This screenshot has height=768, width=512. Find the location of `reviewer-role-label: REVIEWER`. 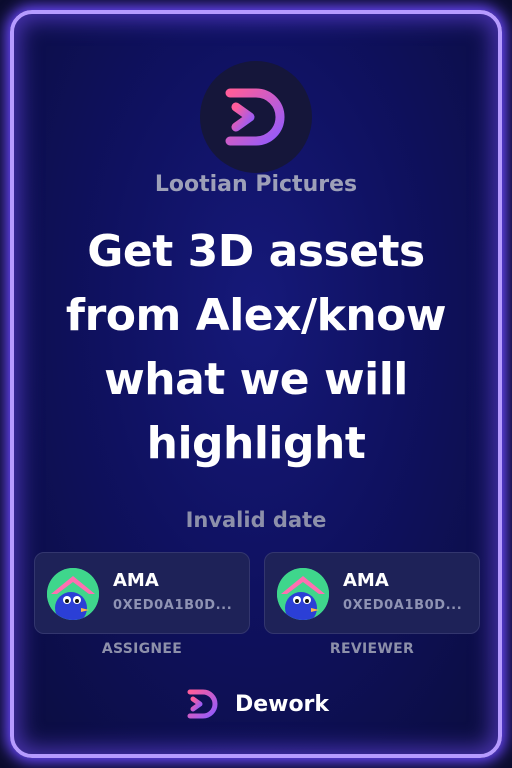

reviewer-role-label: REVIEWER is located at coordinates (372, 649).